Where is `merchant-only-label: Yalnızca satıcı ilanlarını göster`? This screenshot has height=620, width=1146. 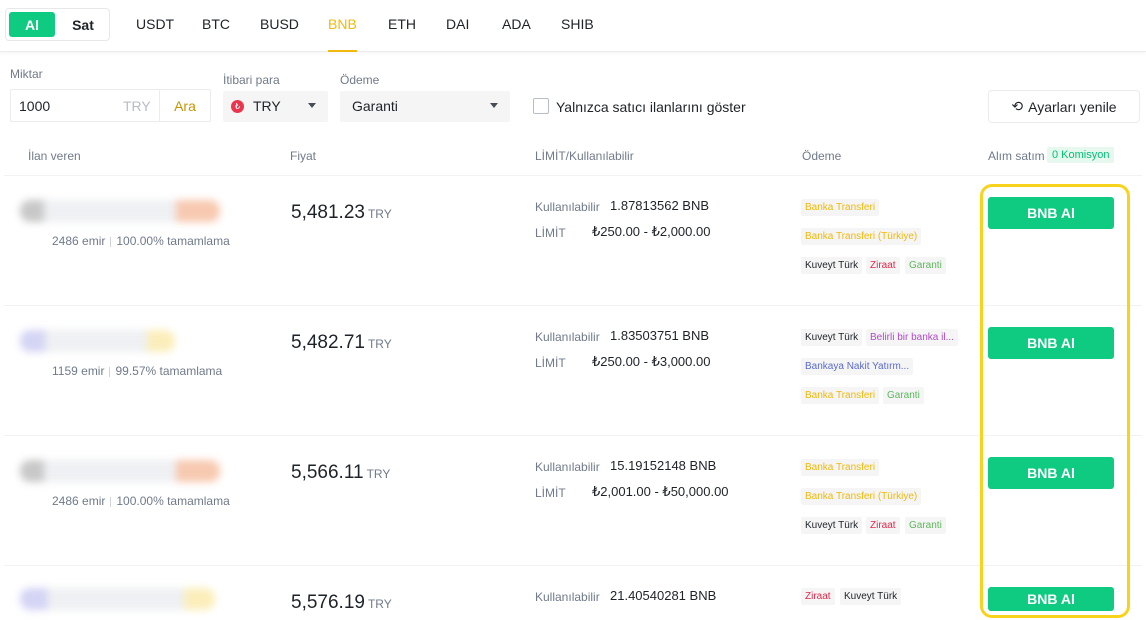
merchant-only-label: Yalnızca satıcı ilanlarını göster is located at coordinates (651, 107).